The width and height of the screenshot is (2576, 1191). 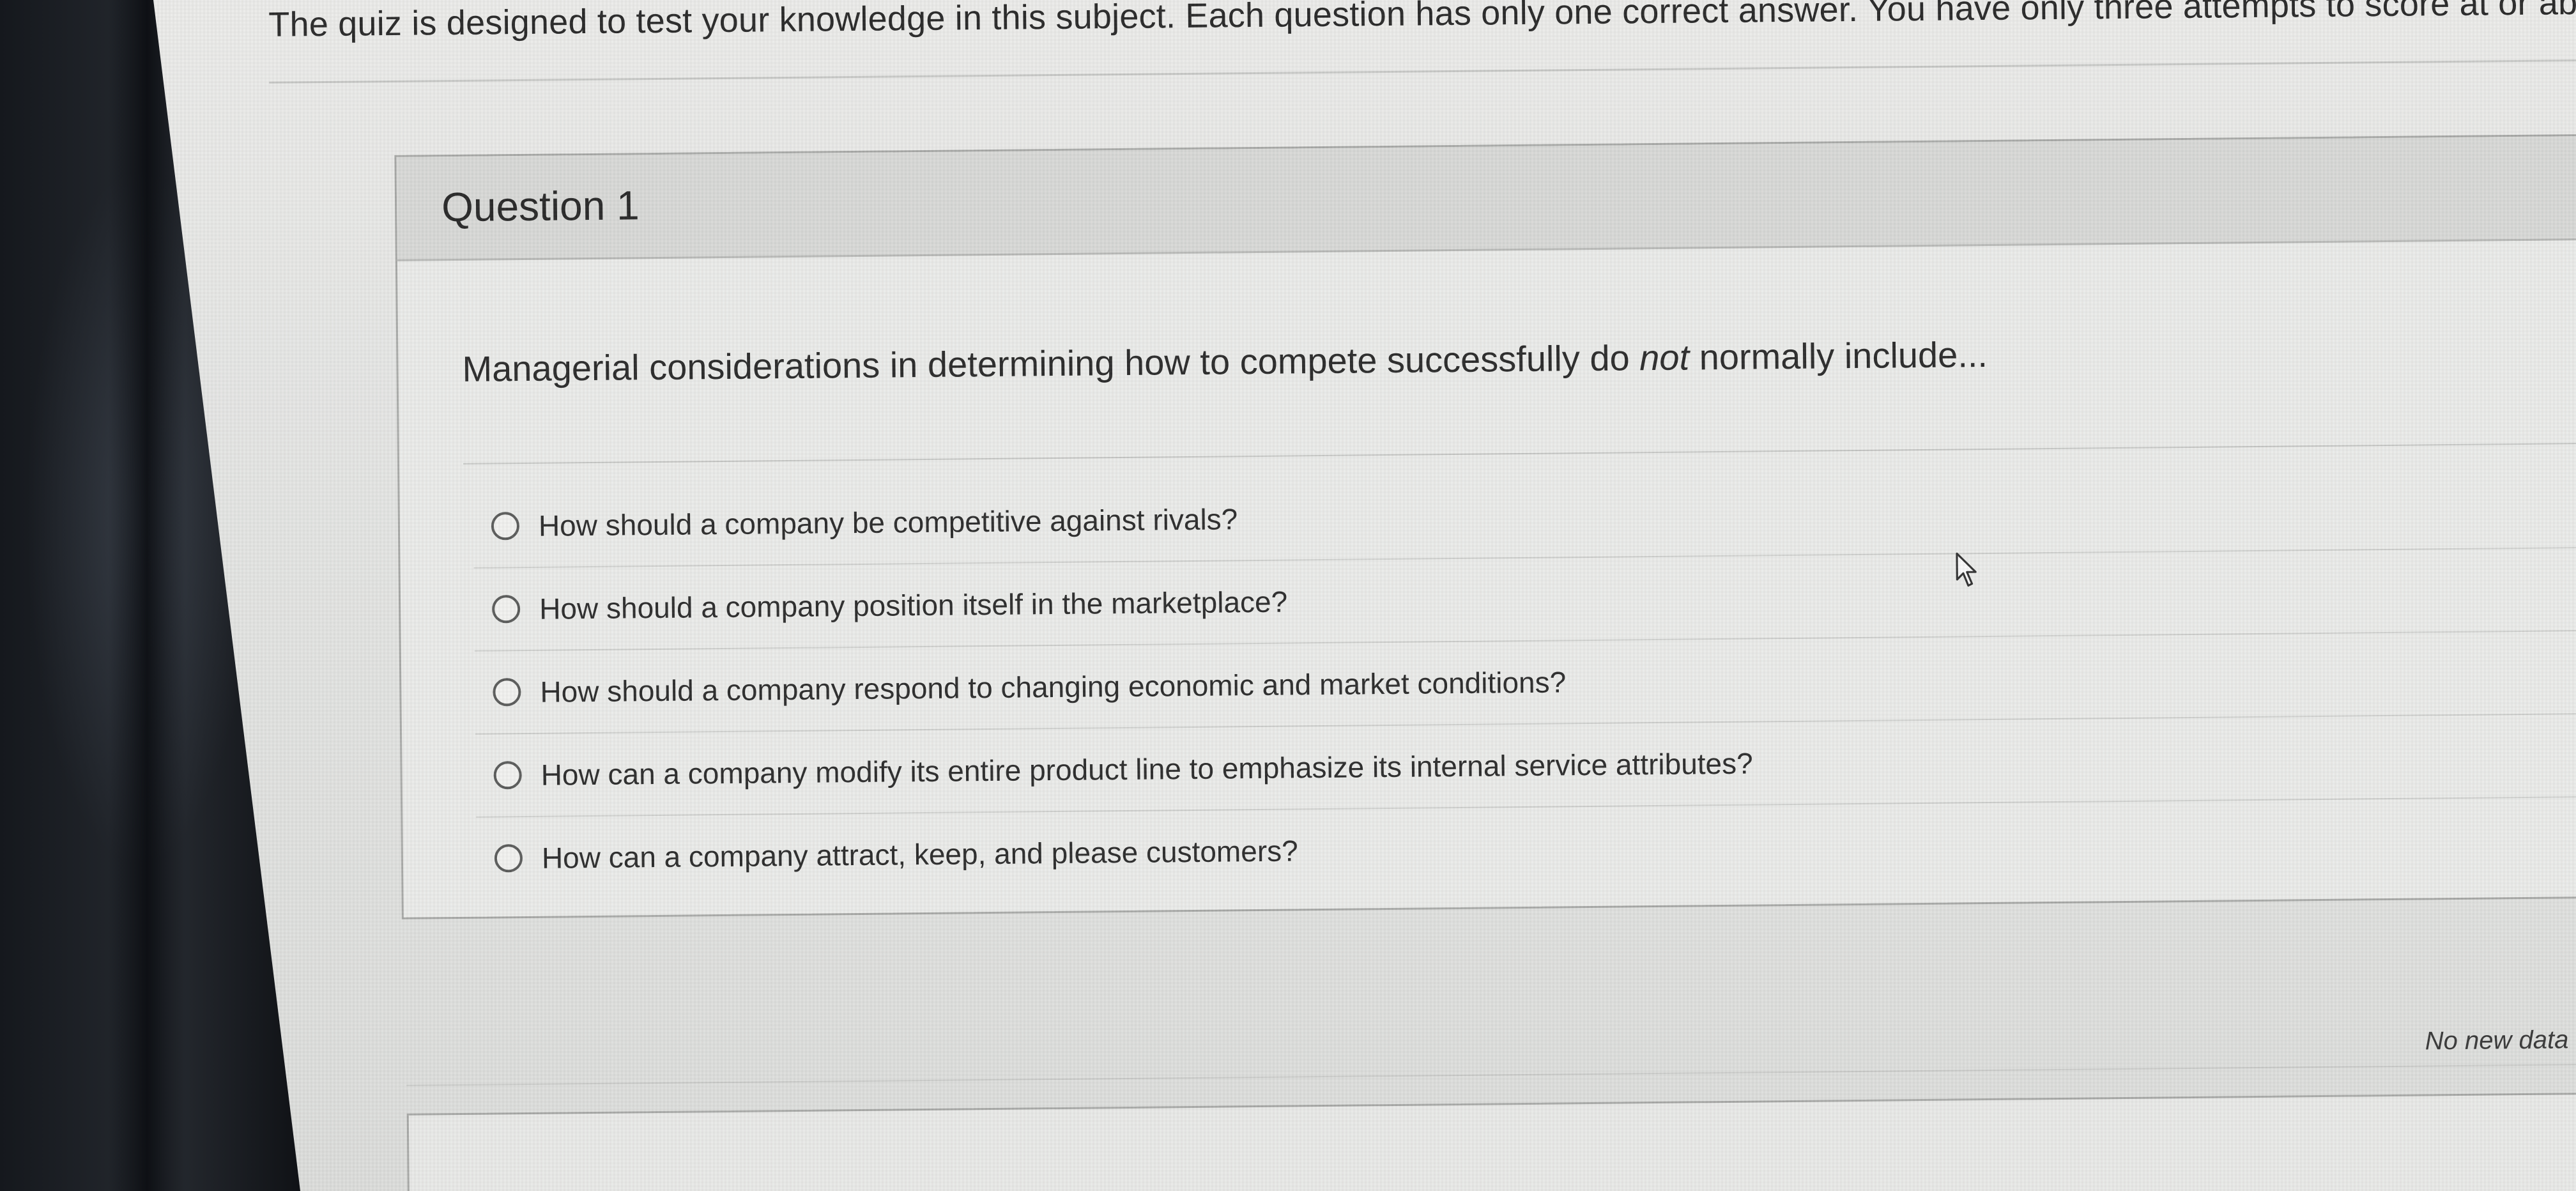 I want to click on question-prompt-emphasis: not, so click(x=1664, y=357).